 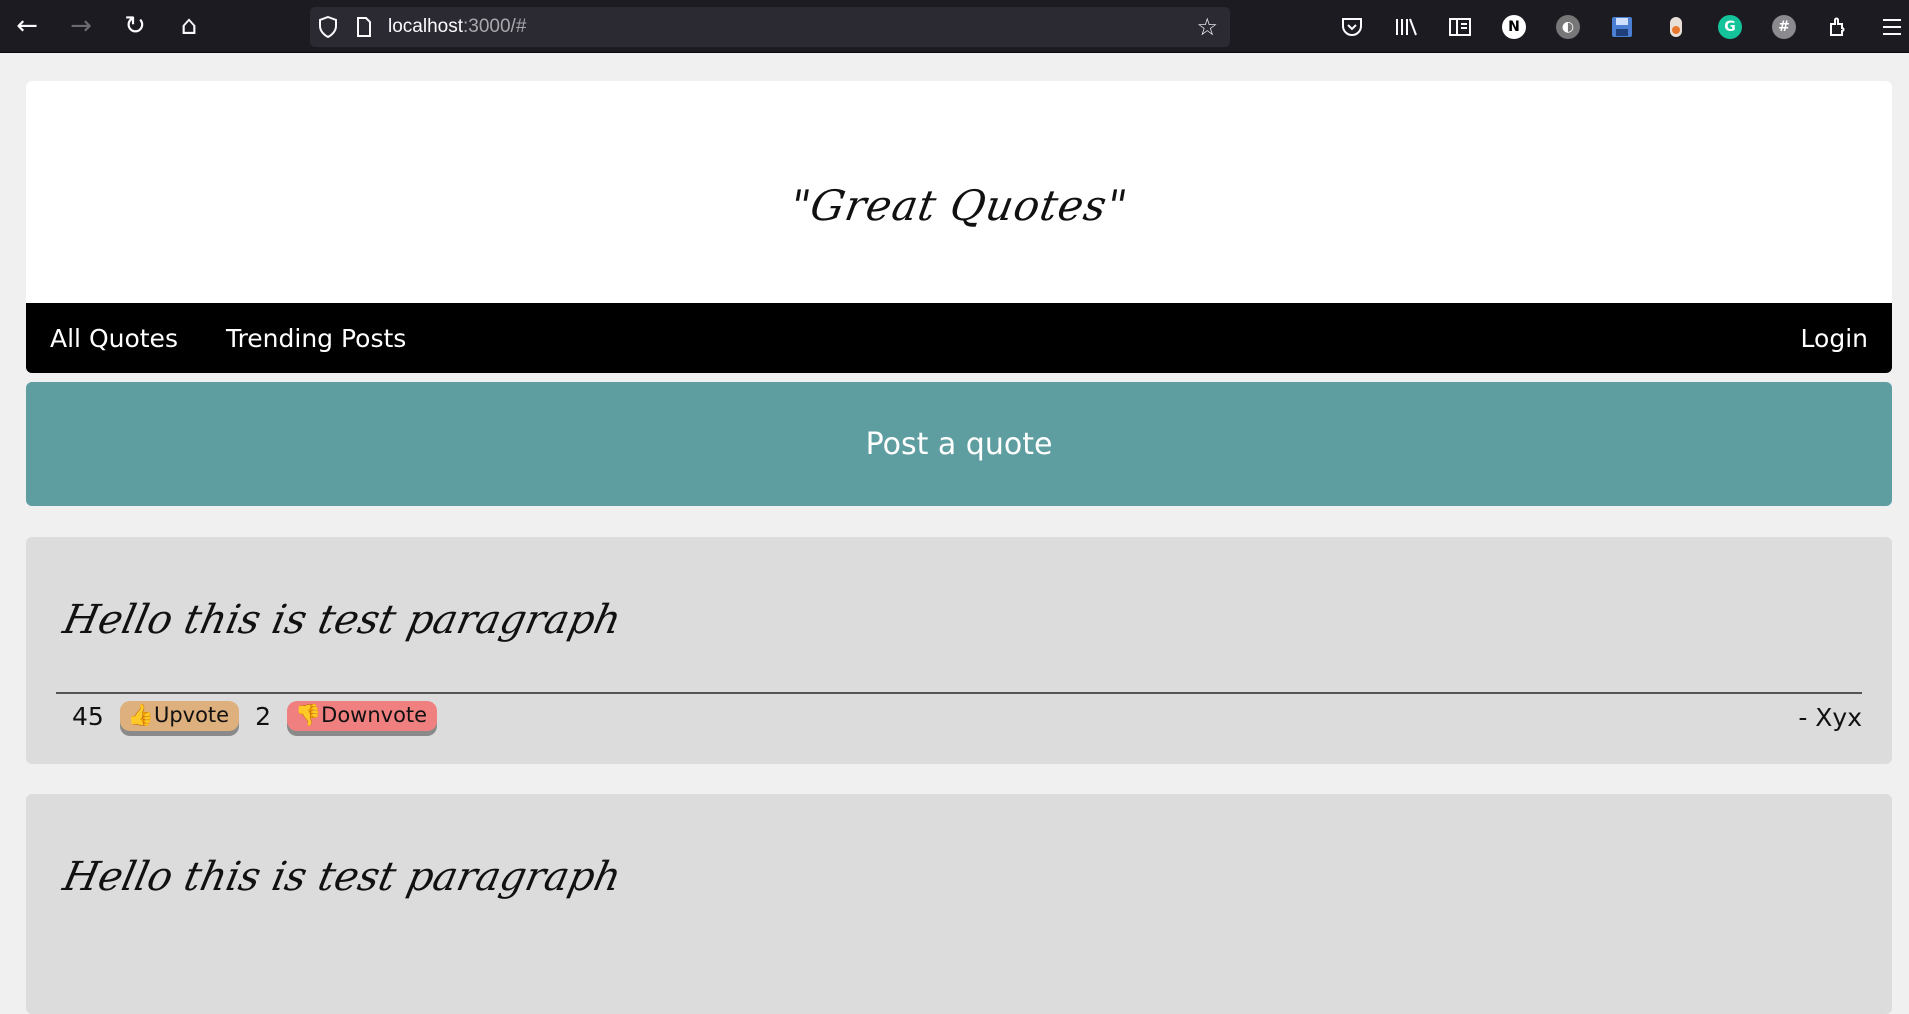 I want to click on vote-controls: 45 👍Upvote 2 👎Downvote, so click(x=262, y=716).